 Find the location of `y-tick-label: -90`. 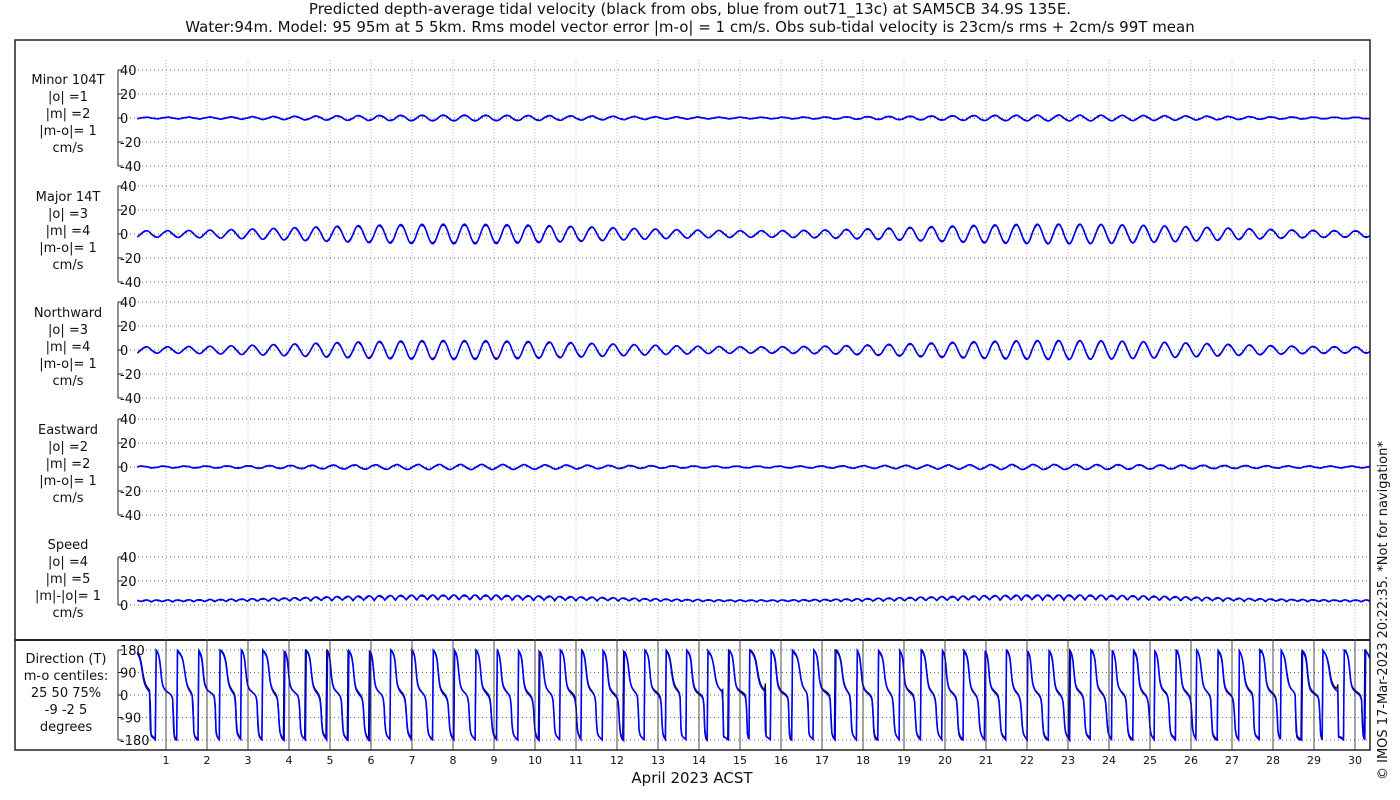

y-tick-label: -90 is located at coordinates (130, 719).